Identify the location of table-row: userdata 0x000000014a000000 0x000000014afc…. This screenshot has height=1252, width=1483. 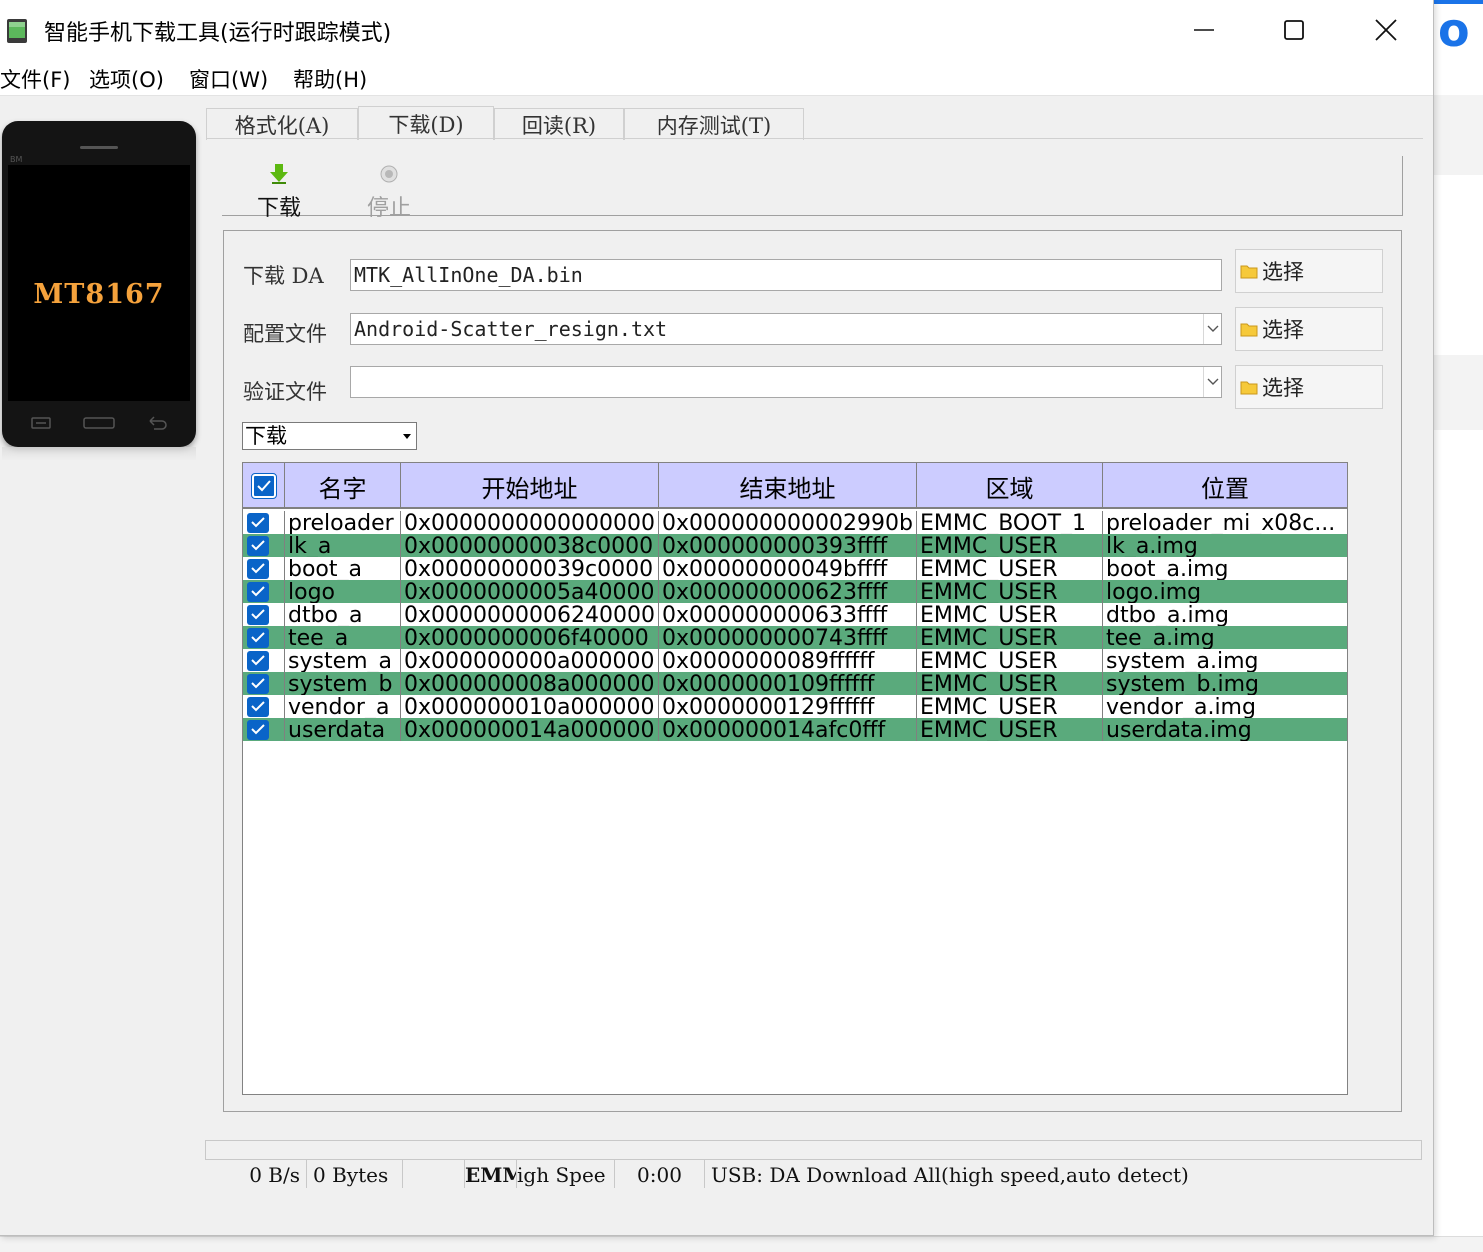
(795, 729).